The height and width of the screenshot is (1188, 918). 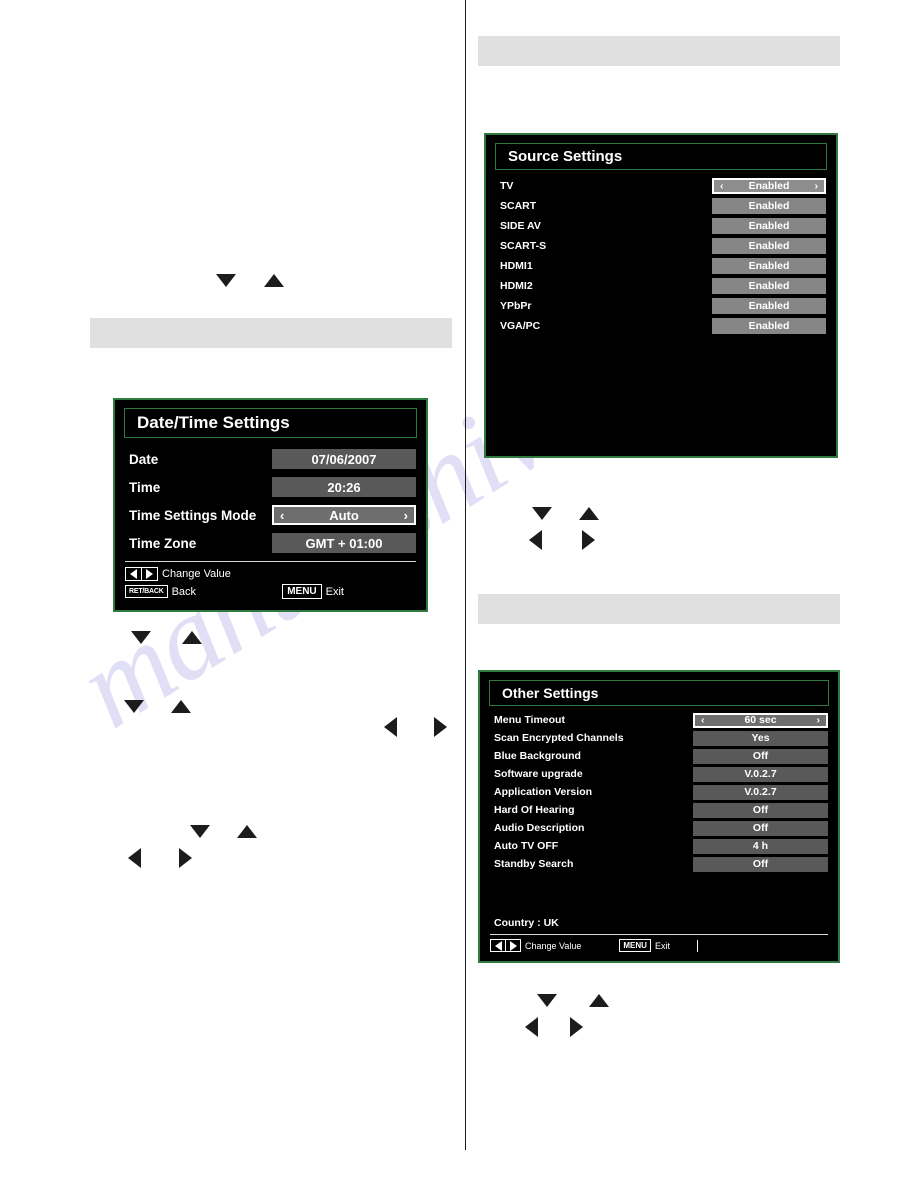 What do you see at coordinates (661, 225) in the screenshot?
I see `setting-row-side-av: SIDE AV Enabled` at bounding box center [661, 225].